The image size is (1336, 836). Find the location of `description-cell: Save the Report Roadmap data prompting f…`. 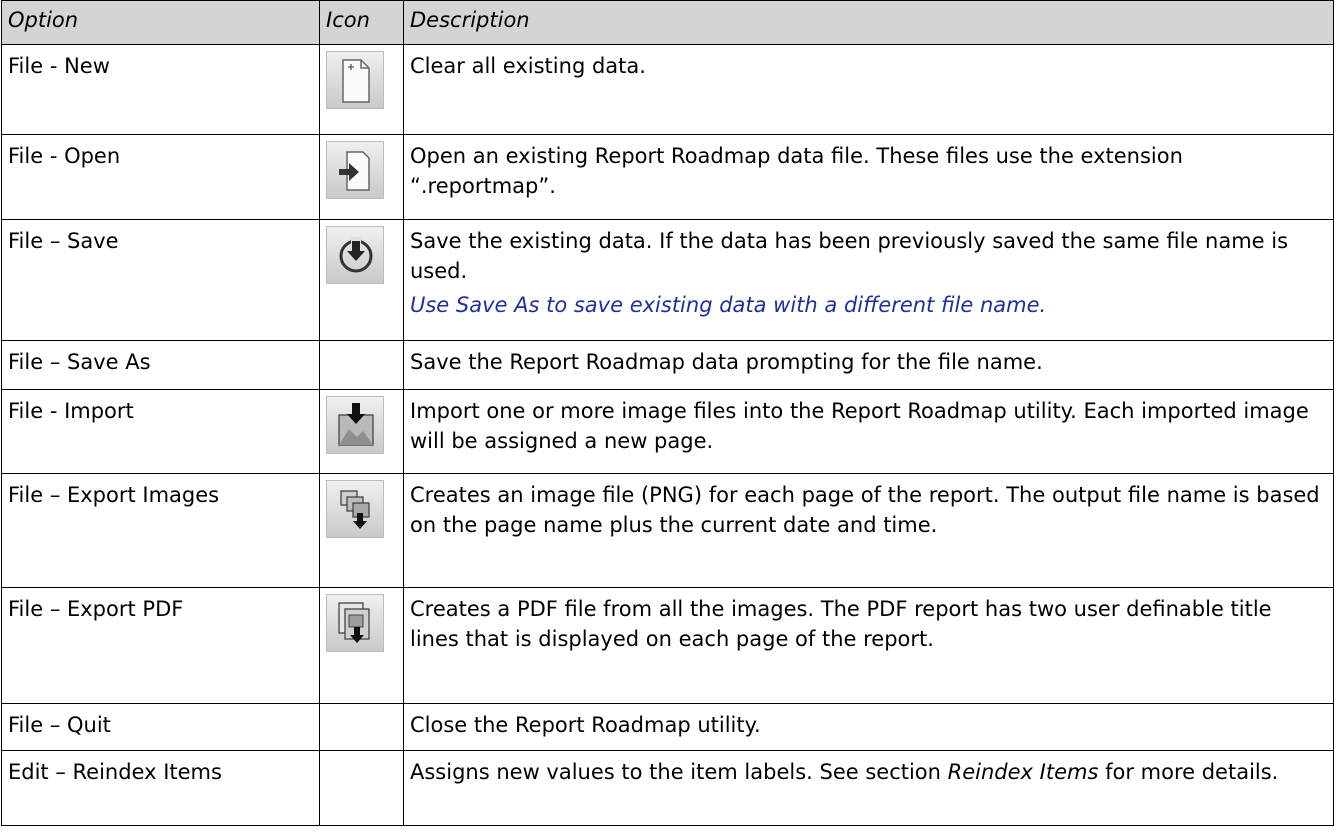

description-cell: Save the Report Roadmap data prompting f… is located at coordinates (868, 365).